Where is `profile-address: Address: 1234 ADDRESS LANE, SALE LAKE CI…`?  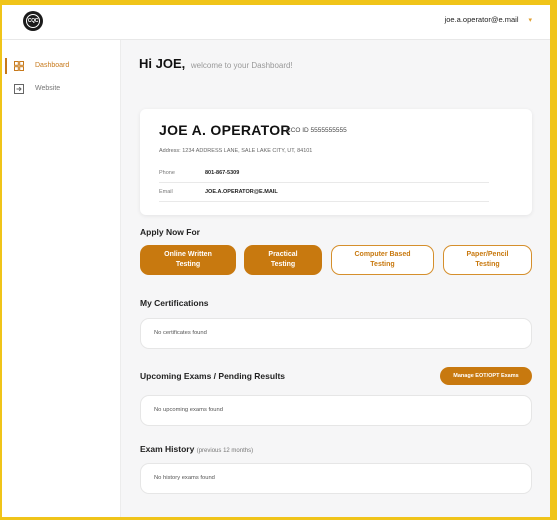 profile-address: Address: 1234 ADDRESS LANE, SALE LAKE CI… is located at coordinates (236, 151).